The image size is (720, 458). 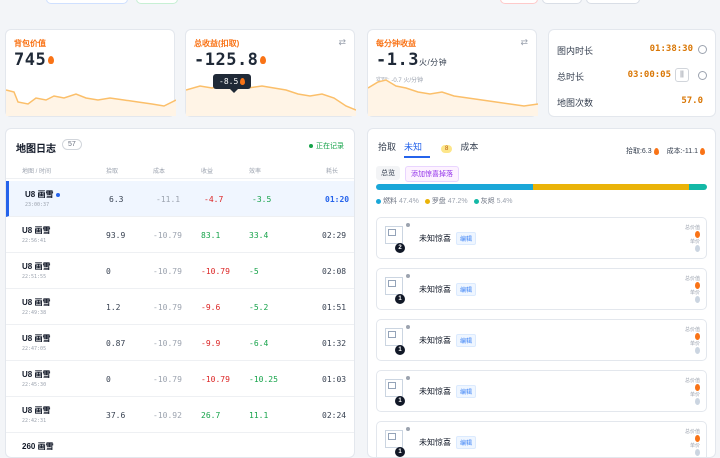 I want to click on table-row: U8 画雪 23:00:37 6.3 -11.1 -4.7 -3.5 01:20, so click(x=180, y=199).